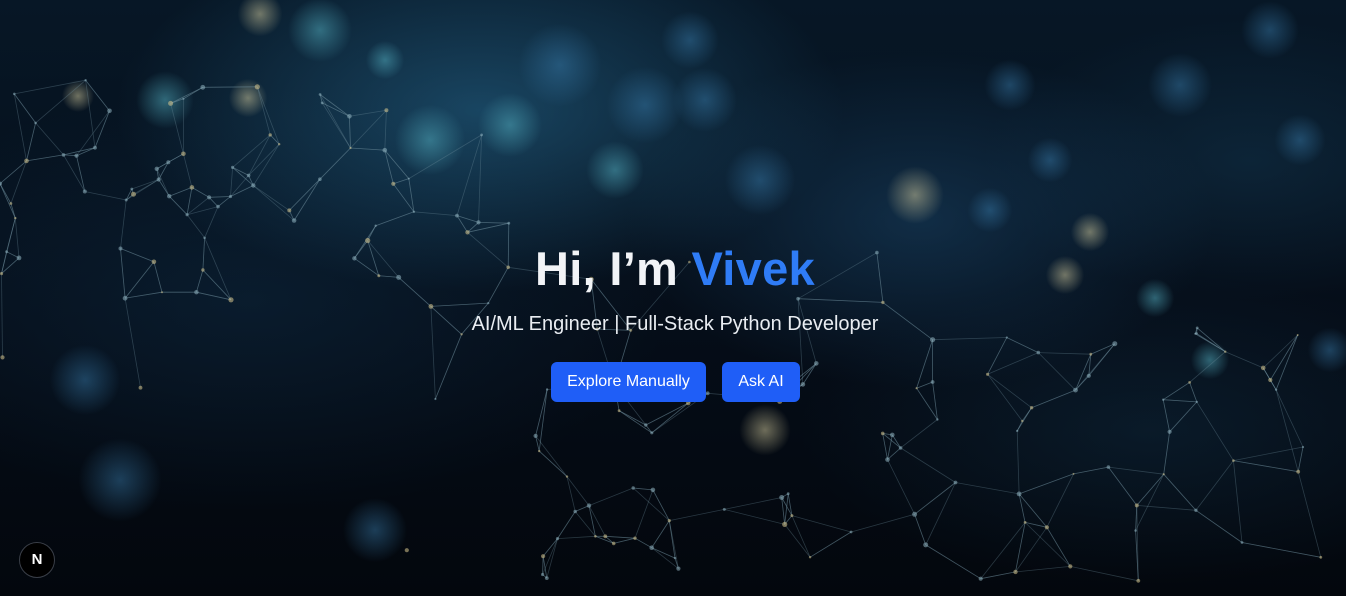  Describe the element at coordinates (761, 382) in the screenshot. I see `ask-ai-button: Ask AI` at that location.